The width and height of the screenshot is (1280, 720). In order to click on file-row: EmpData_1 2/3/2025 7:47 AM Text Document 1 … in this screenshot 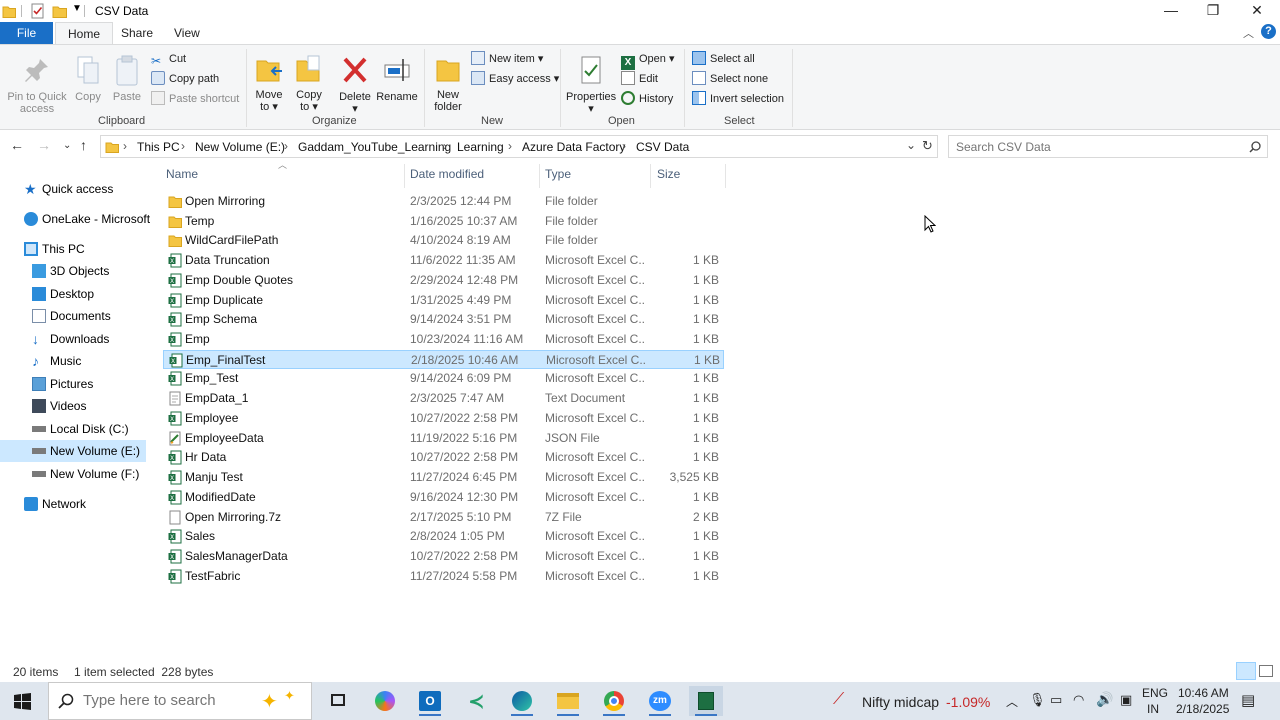, I will do `click(443, 398)`.